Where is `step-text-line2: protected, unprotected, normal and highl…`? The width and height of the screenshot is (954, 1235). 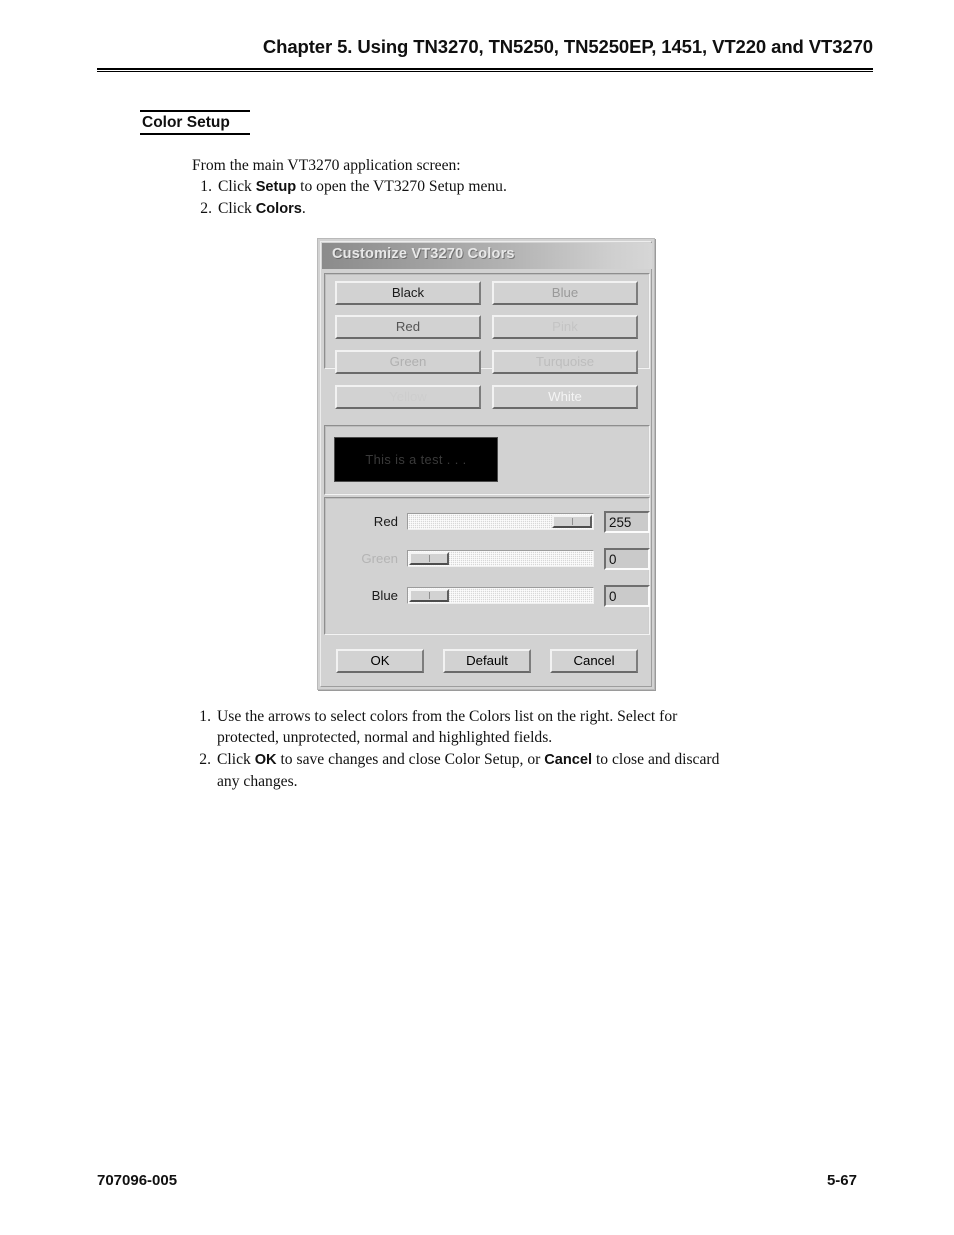 step-text-line2: protected, unprotected, normal and highl… is located at coordinates (385, 737).